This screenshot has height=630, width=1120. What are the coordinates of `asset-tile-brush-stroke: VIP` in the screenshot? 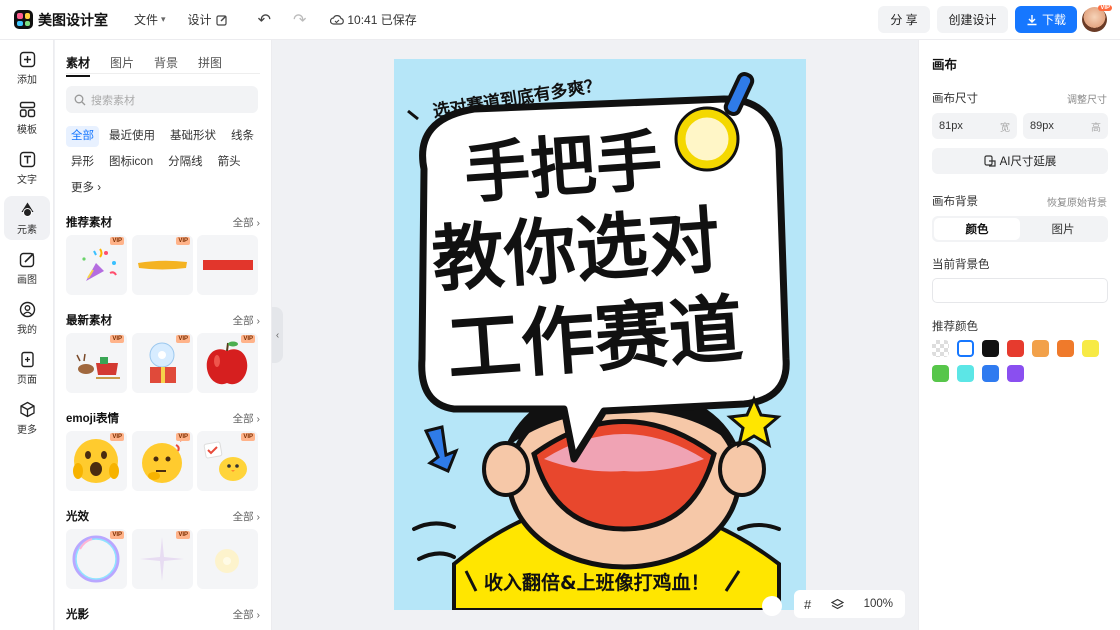 It's located at (162, 265).